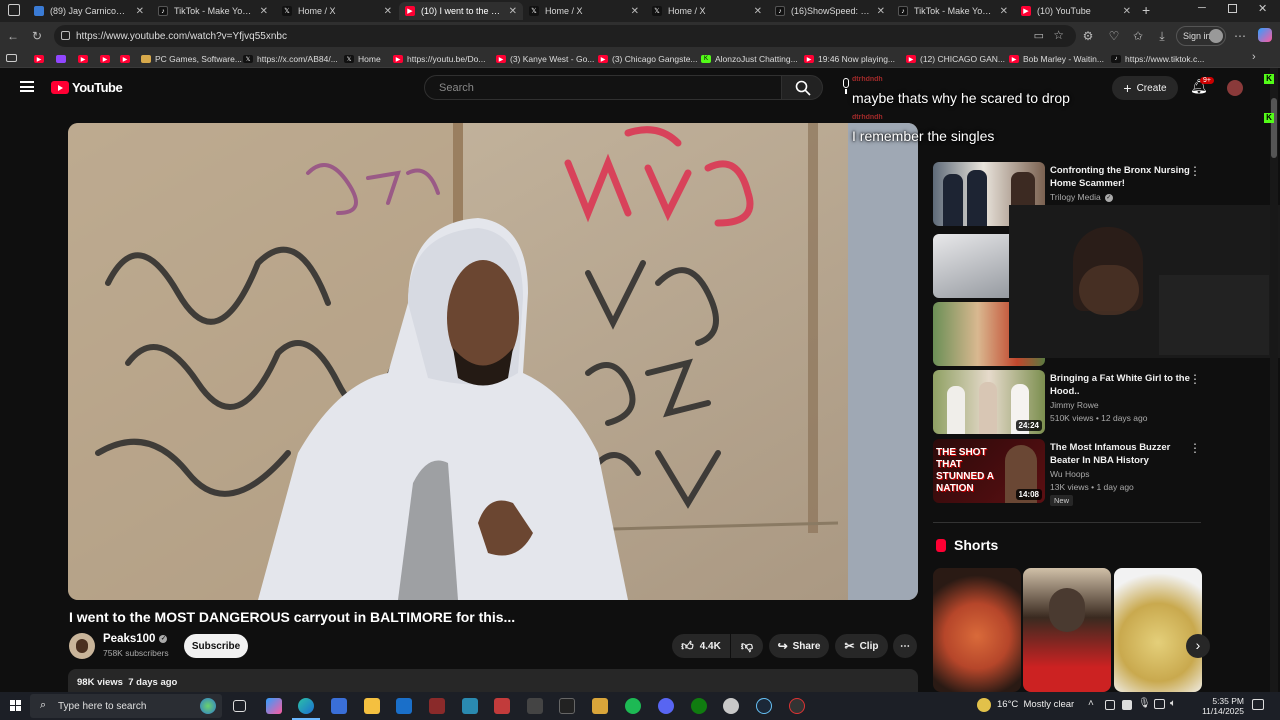 The width and height of the screenshot is (1280, 720). Describe the element at coordinates (701, 646) in the screenshot. I see `like-button: 👍︎ 4.4K` at that location.